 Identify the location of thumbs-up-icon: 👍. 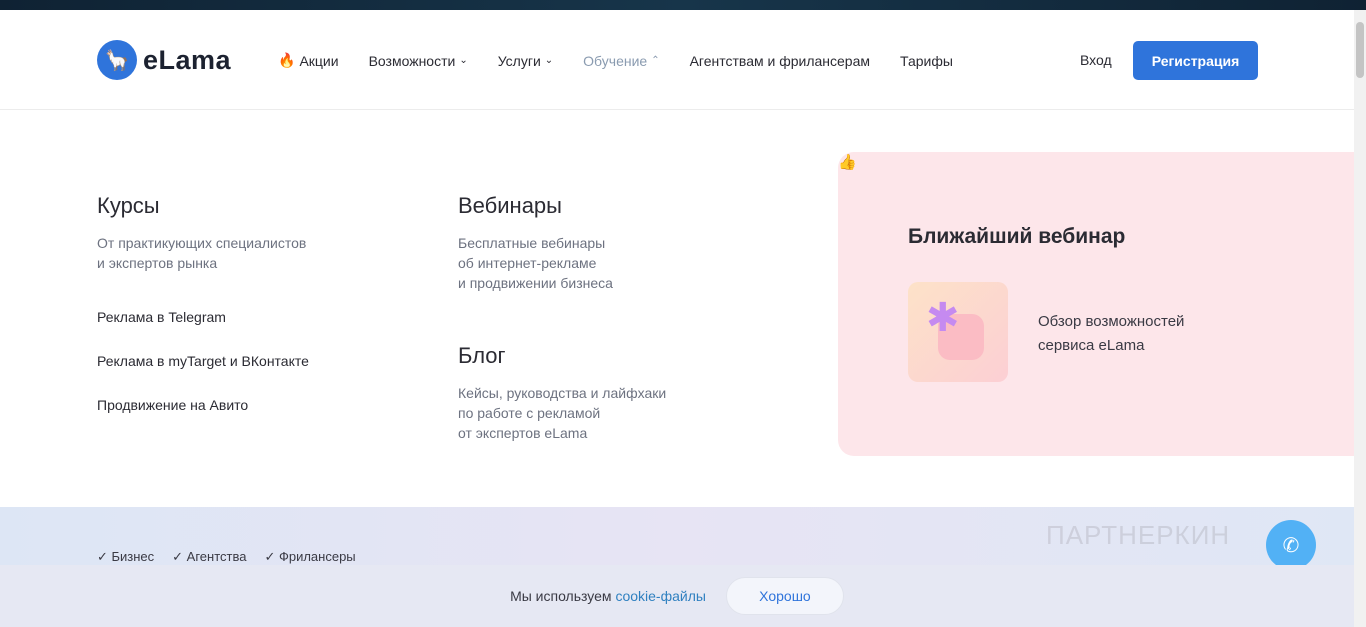
(847, 162).